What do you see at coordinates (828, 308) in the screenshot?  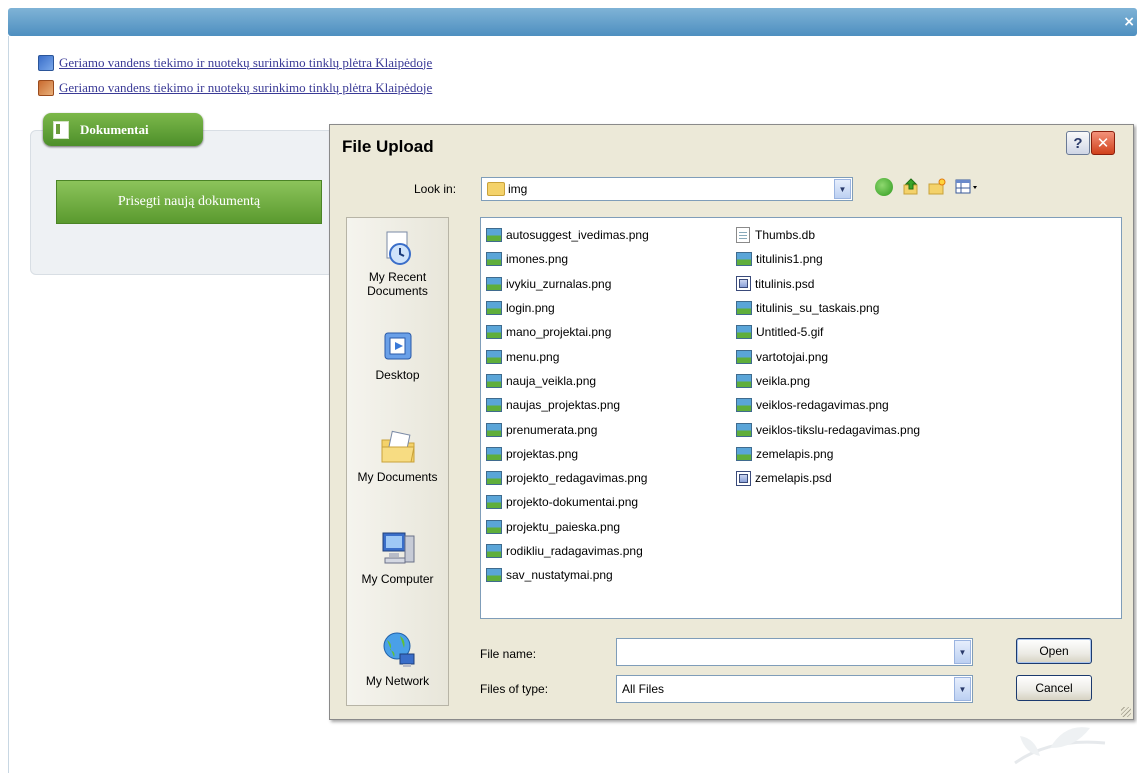 I see `file-item: titulinis_su_taskais.png` at bounding box center [828, 308].